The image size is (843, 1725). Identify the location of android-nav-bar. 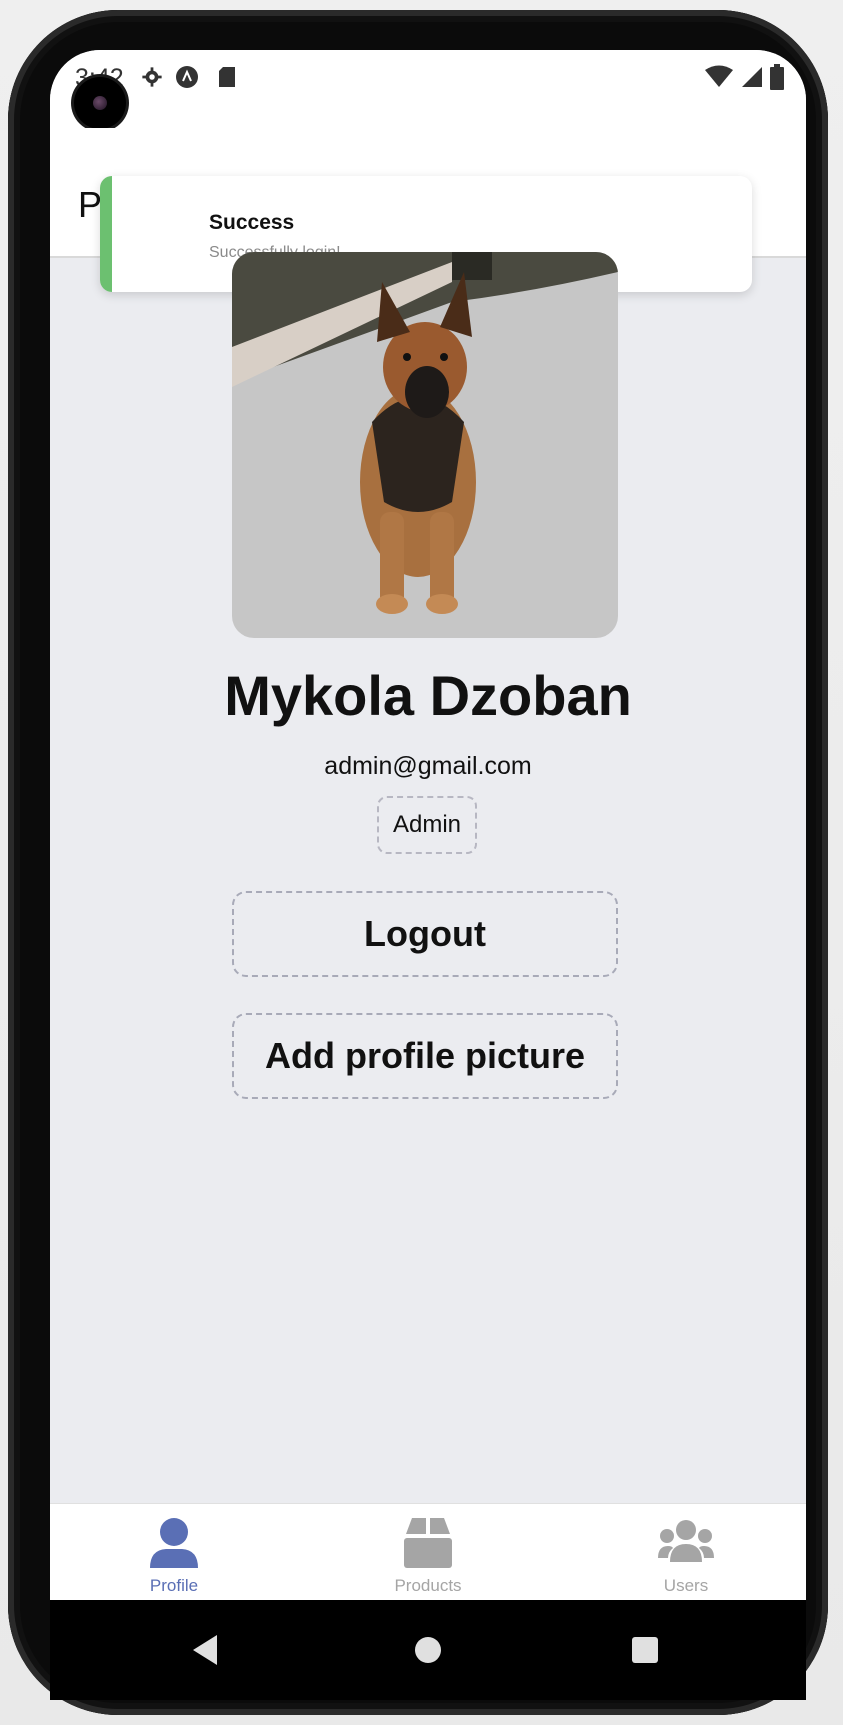
(428, 1650).